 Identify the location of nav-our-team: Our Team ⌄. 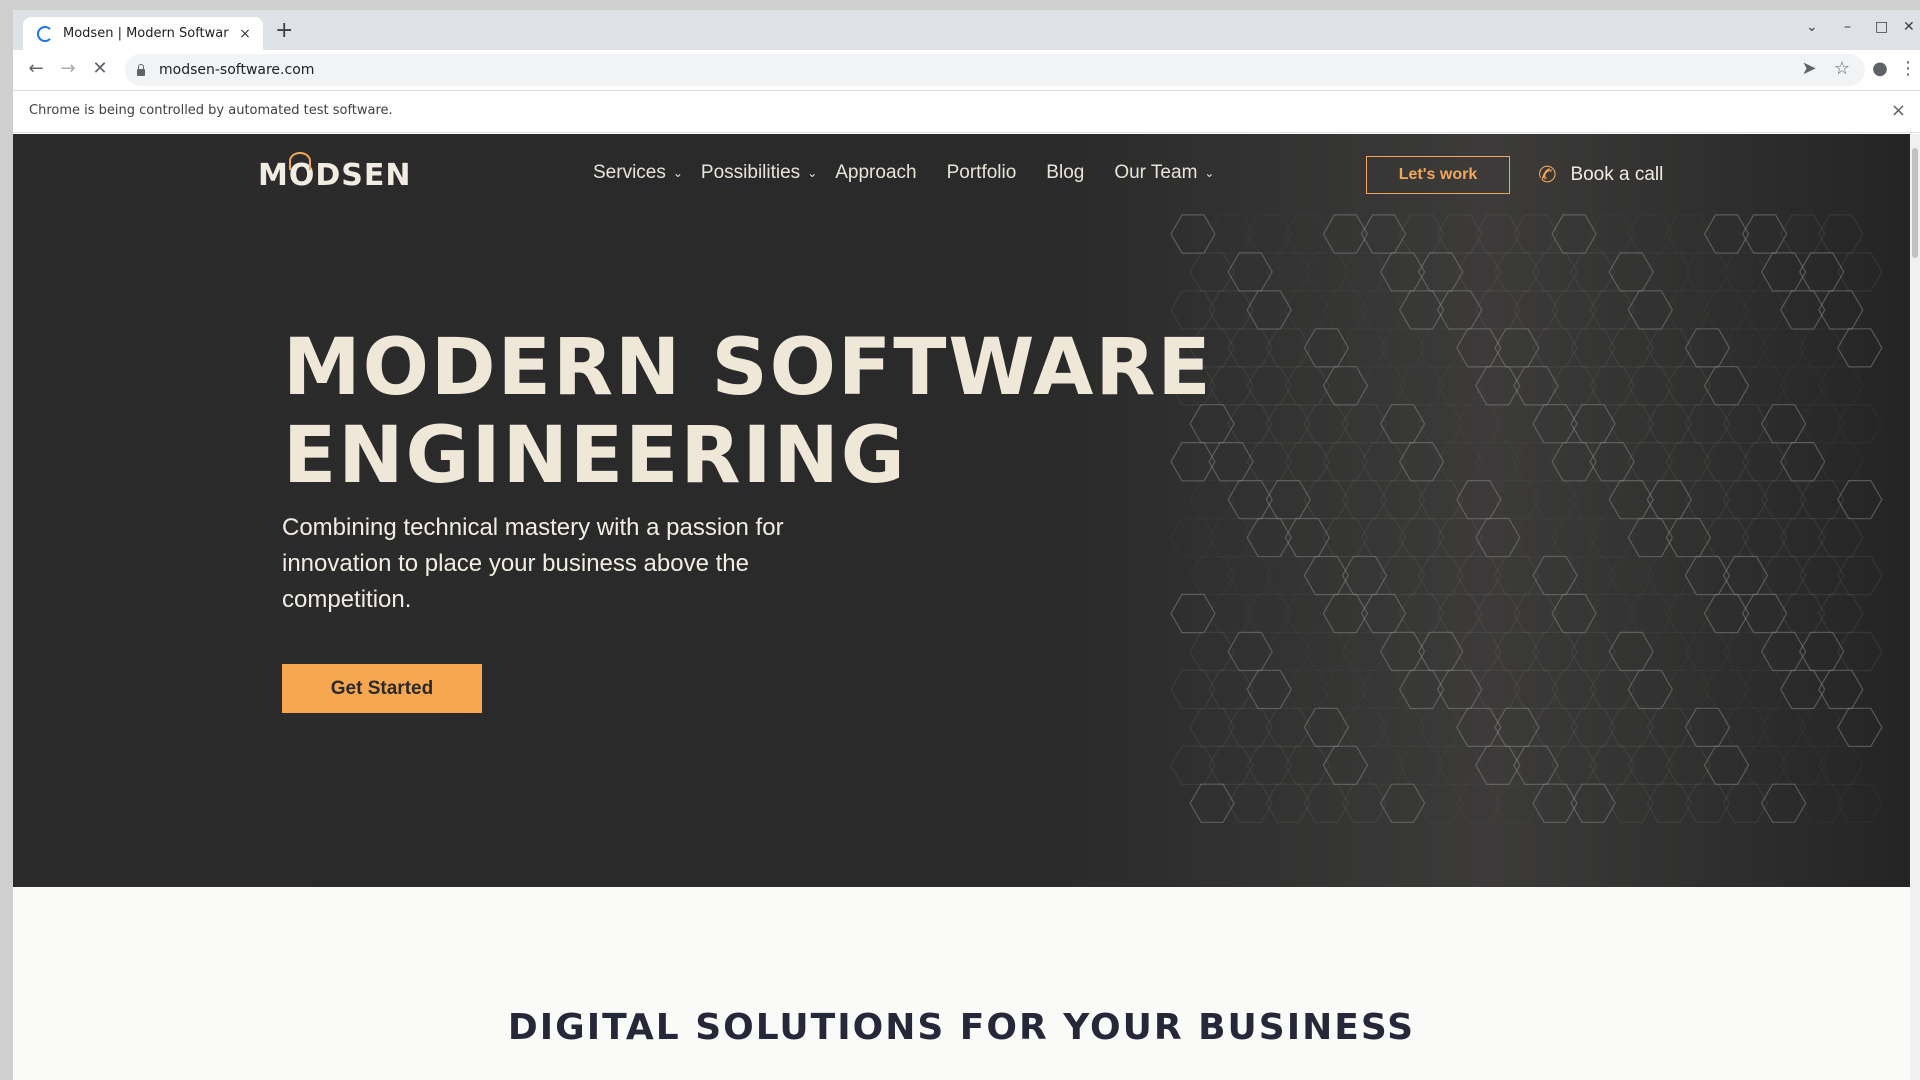
(1164, 173).